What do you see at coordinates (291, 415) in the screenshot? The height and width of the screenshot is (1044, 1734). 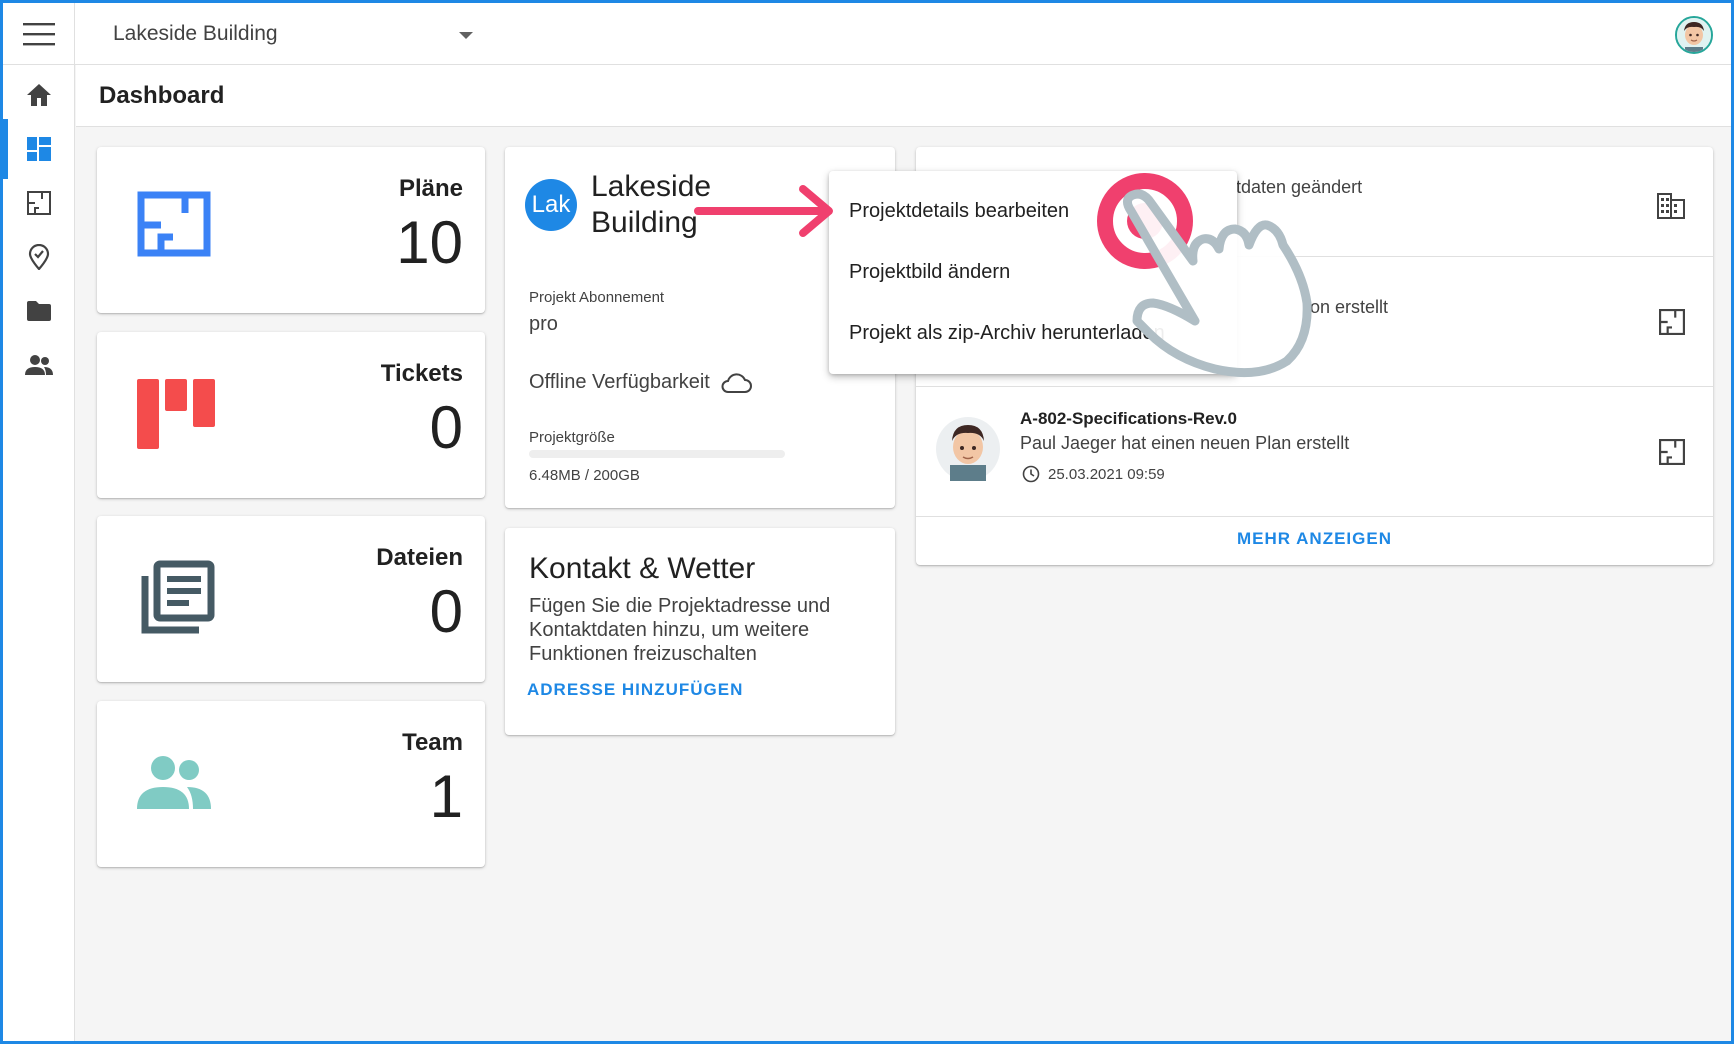 I see `stat-card-tickets: Tickets 0` at bounding box center [291, 415].